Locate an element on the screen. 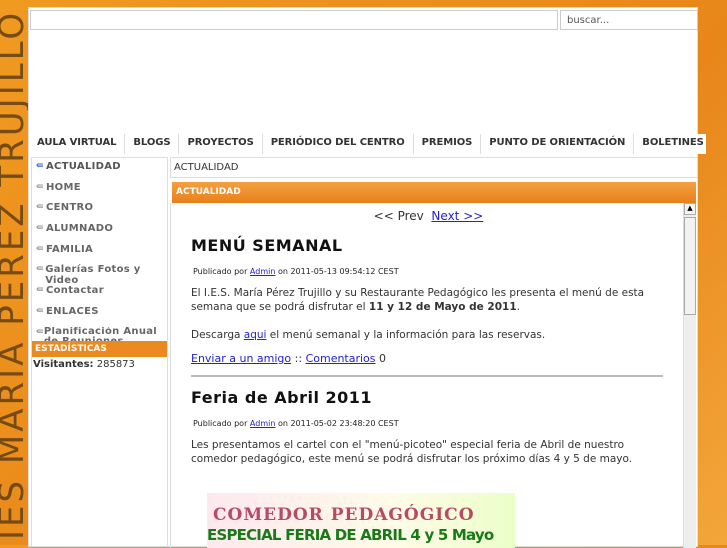  sidebar-item-label: Contactar is located at coordinates (75, 291).